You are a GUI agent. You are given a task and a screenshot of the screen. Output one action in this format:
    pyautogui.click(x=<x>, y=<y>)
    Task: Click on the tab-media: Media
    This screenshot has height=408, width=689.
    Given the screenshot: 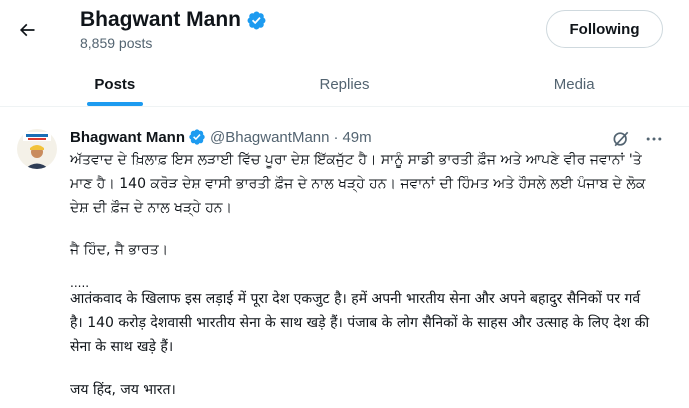 What is the action you would take?
    pyautogui.click(x=574, y=84)
    